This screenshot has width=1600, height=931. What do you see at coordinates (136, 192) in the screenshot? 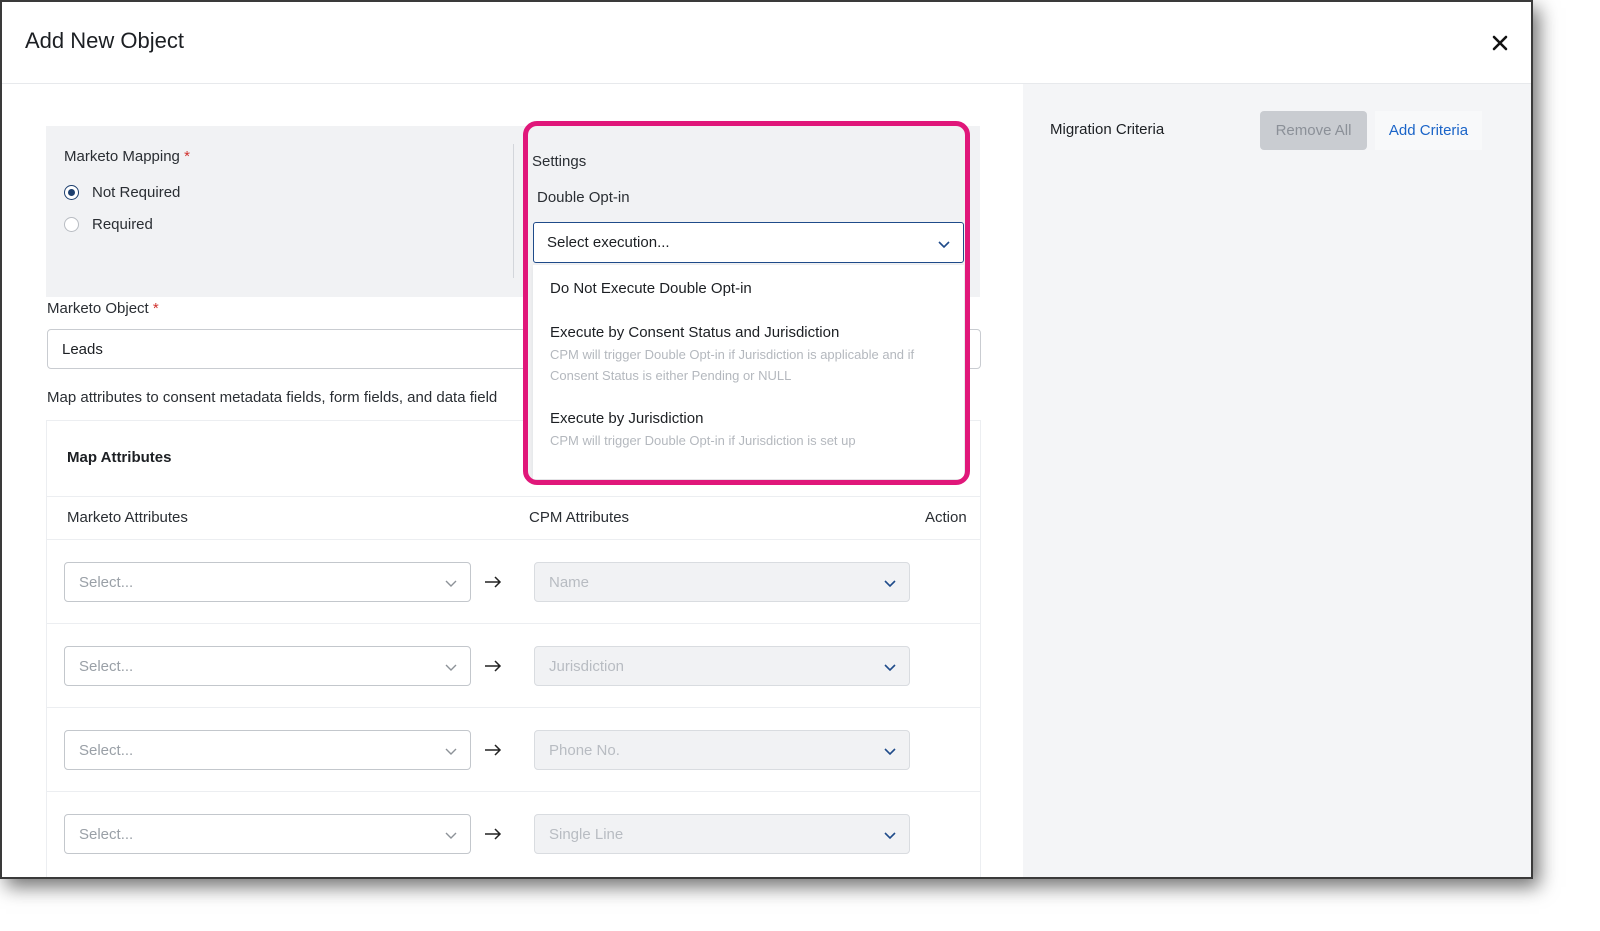
I see `radio-label: Not Required` at bounding box center [136, 192].